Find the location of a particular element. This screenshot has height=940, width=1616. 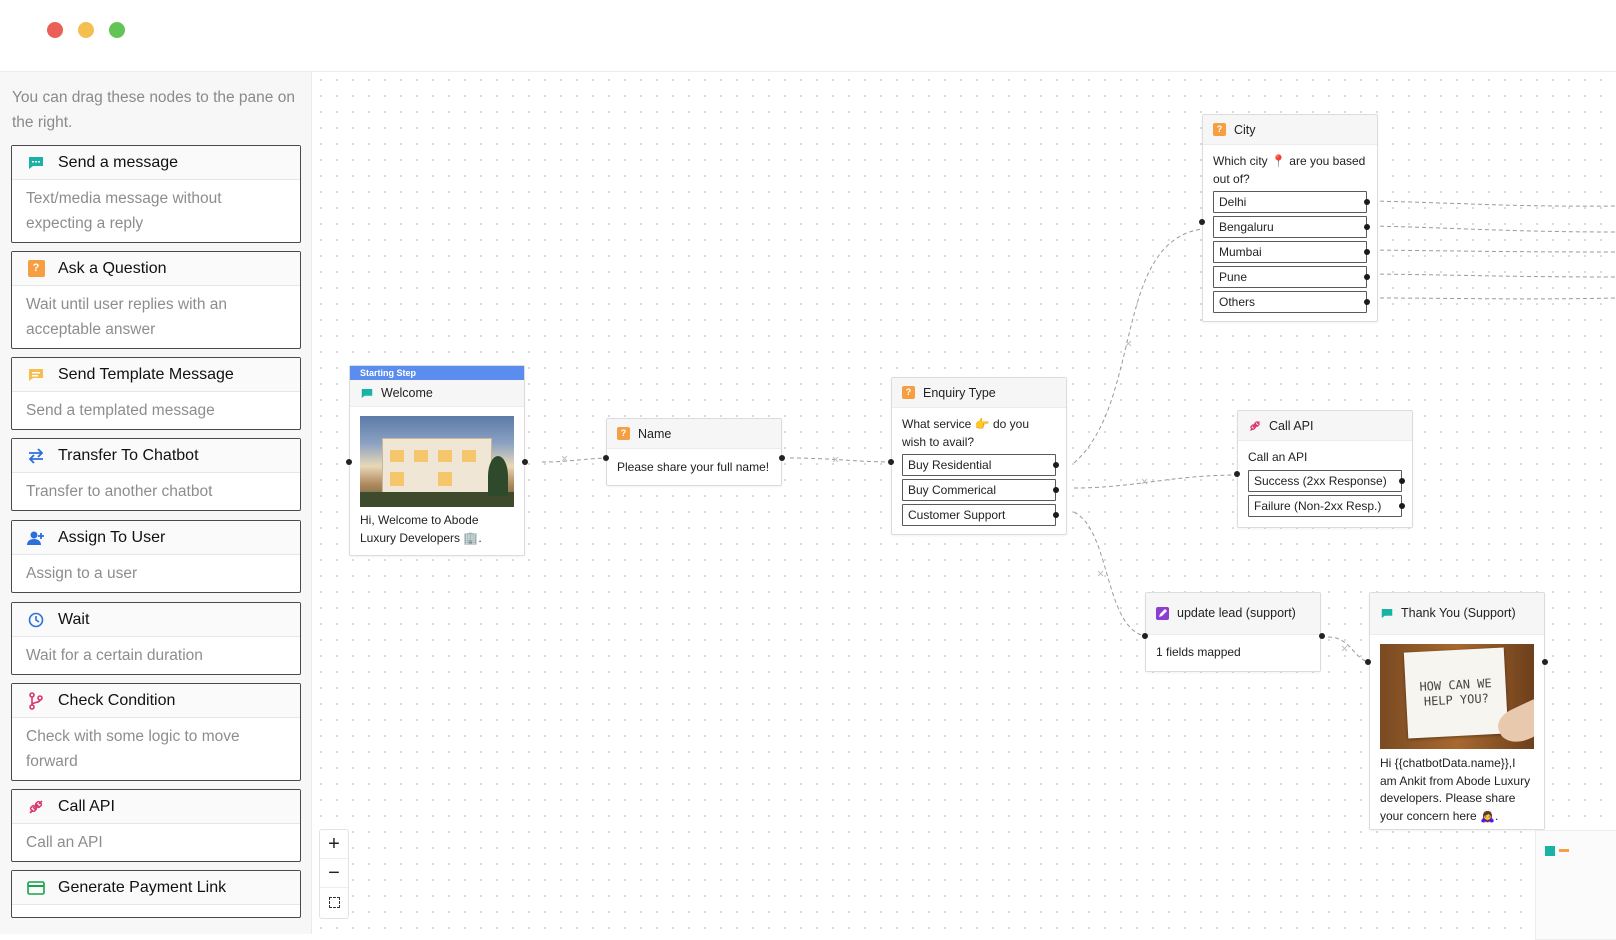

maximize-window-button is located at coordinates (117, 30).